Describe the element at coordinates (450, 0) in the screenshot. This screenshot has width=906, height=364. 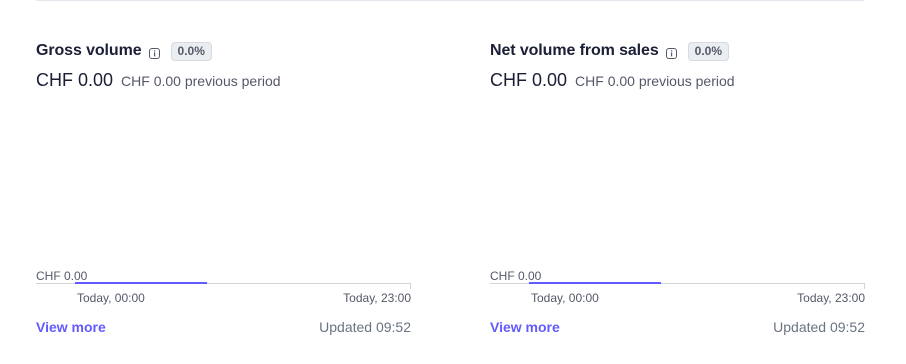
I see `top-divider` at that location.